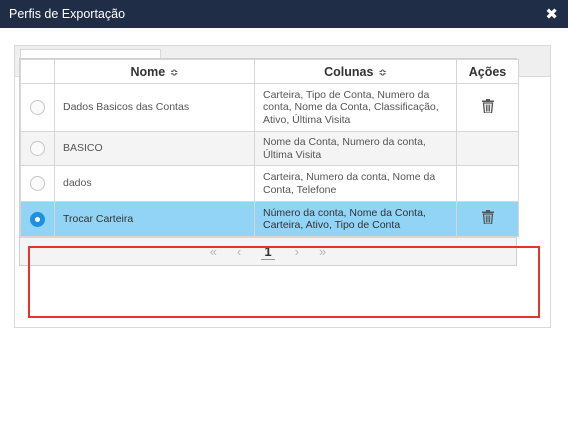 This screenshot has width=568, height=428. What do you see at coordinates (67, 14) in the screenshot?
I see `dialog-title: Perfis de Exportação` at bounding box center [67, 14].